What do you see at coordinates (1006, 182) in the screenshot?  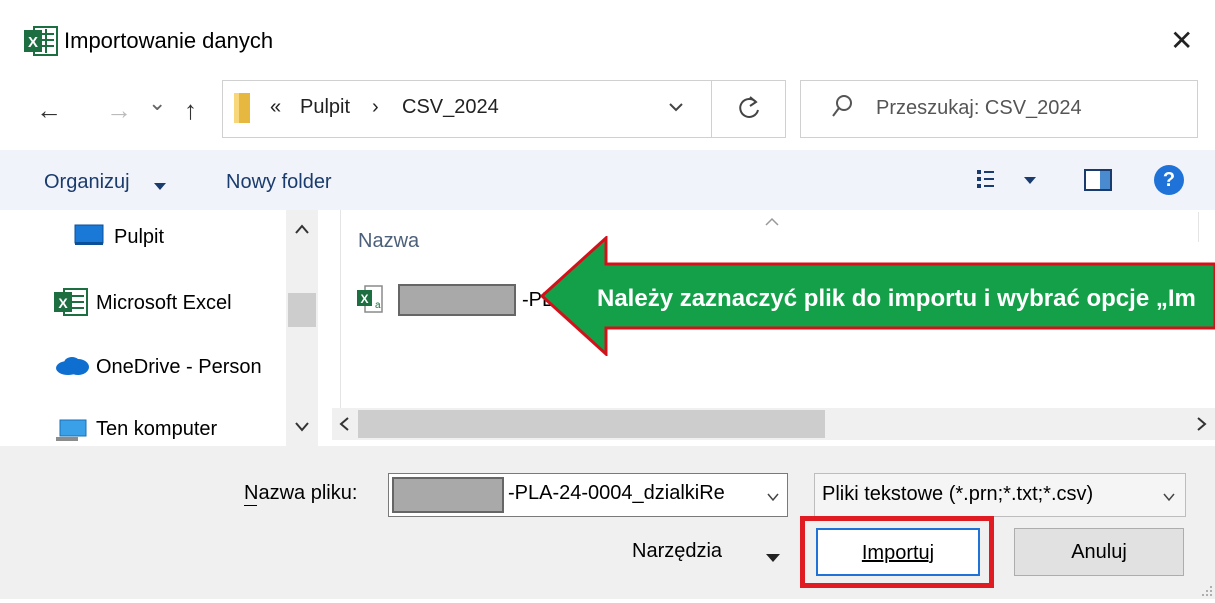 I see `view-options-icon` at bounding box center [1006, 182].